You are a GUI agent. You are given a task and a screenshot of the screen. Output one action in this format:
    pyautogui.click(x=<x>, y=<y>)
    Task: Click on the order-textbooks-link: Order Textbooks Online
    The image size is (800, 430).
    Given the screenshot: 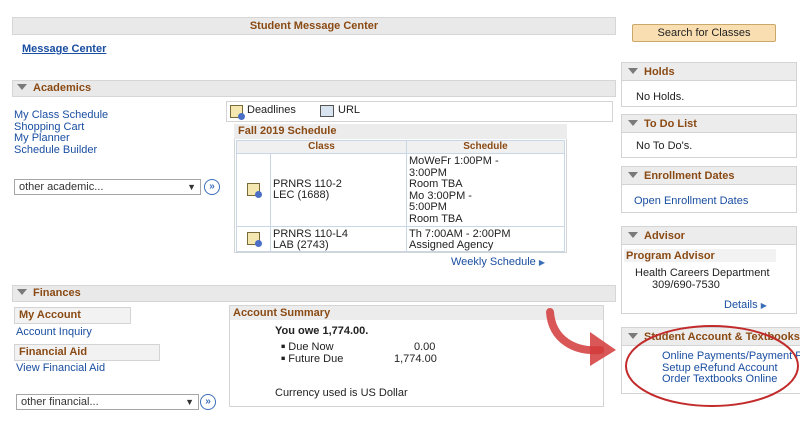 What is the action you would take?
    pyautogui.click(x=731, y=379)
    